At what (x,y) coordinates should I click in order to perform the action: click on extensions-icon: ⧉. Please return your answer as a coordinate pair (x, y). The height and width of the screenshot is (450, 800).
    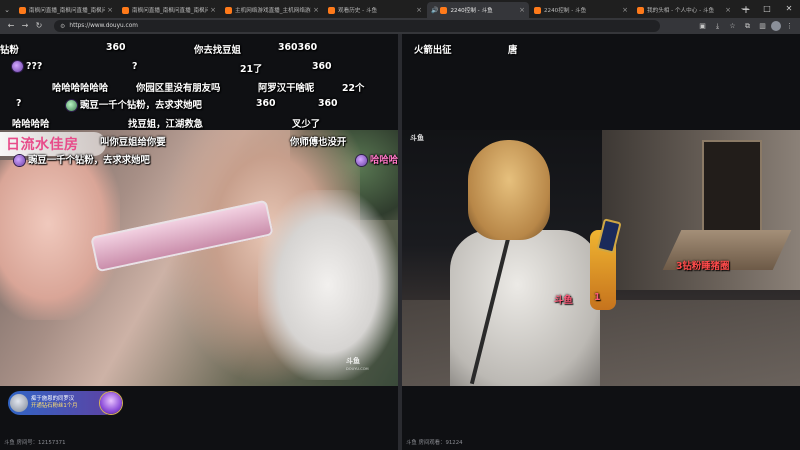
    Looking at the image, I should click on (747, 26).